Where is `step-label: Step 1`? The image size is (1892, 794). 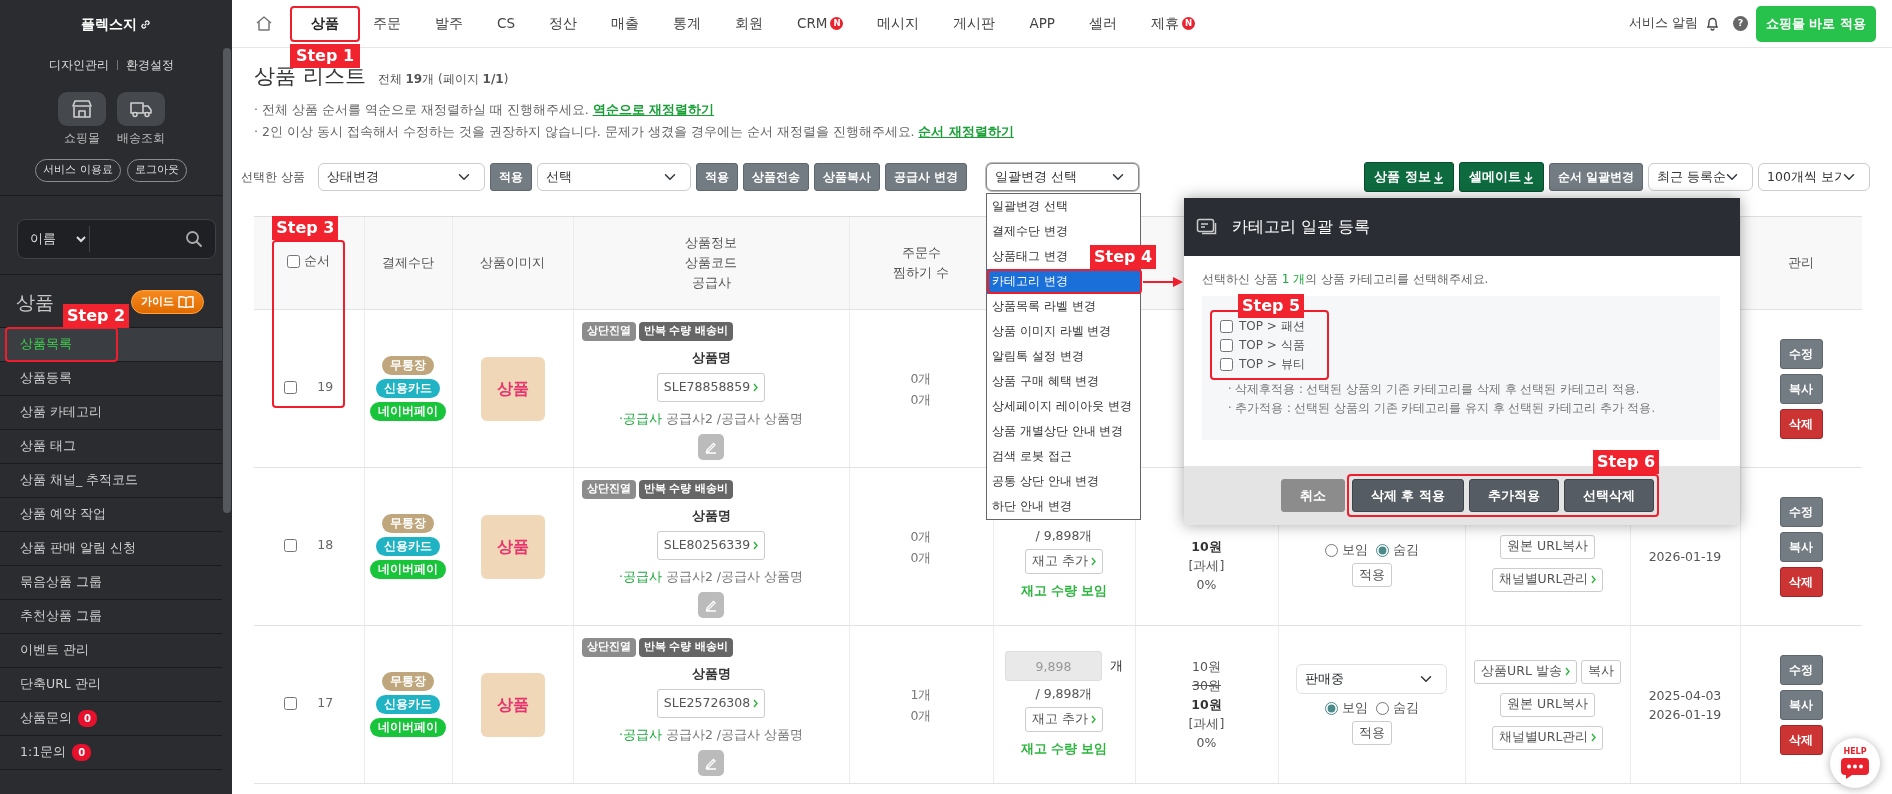 step-label: Step 1 is located at coordinates (325, 55).